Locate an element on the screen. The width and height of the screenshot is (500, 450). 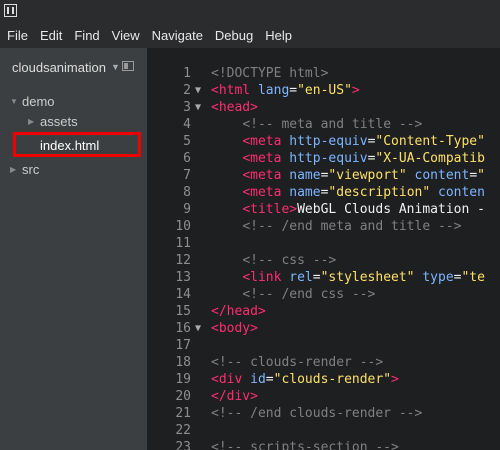
code-text: <!-- /end clouds-render --> is located at coordinates (316, 413).